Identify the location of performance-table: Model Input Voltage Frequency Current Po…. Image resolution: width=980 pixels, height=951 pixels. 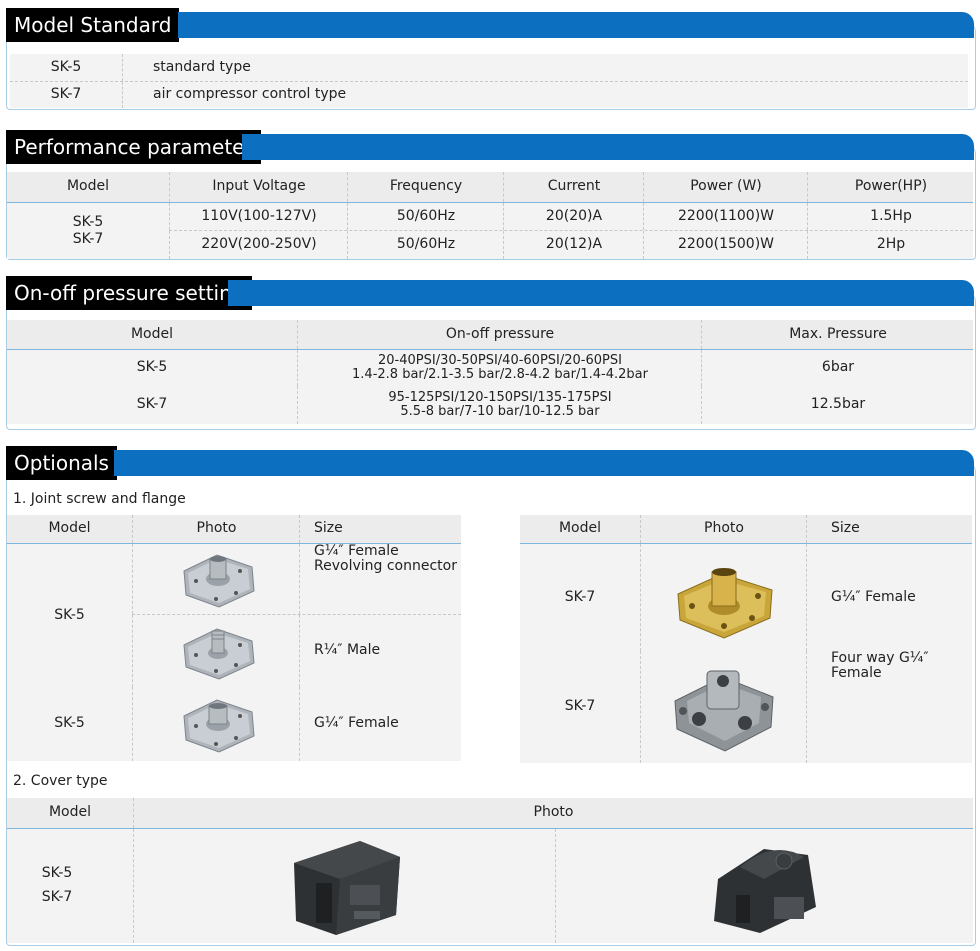
(490, 215).